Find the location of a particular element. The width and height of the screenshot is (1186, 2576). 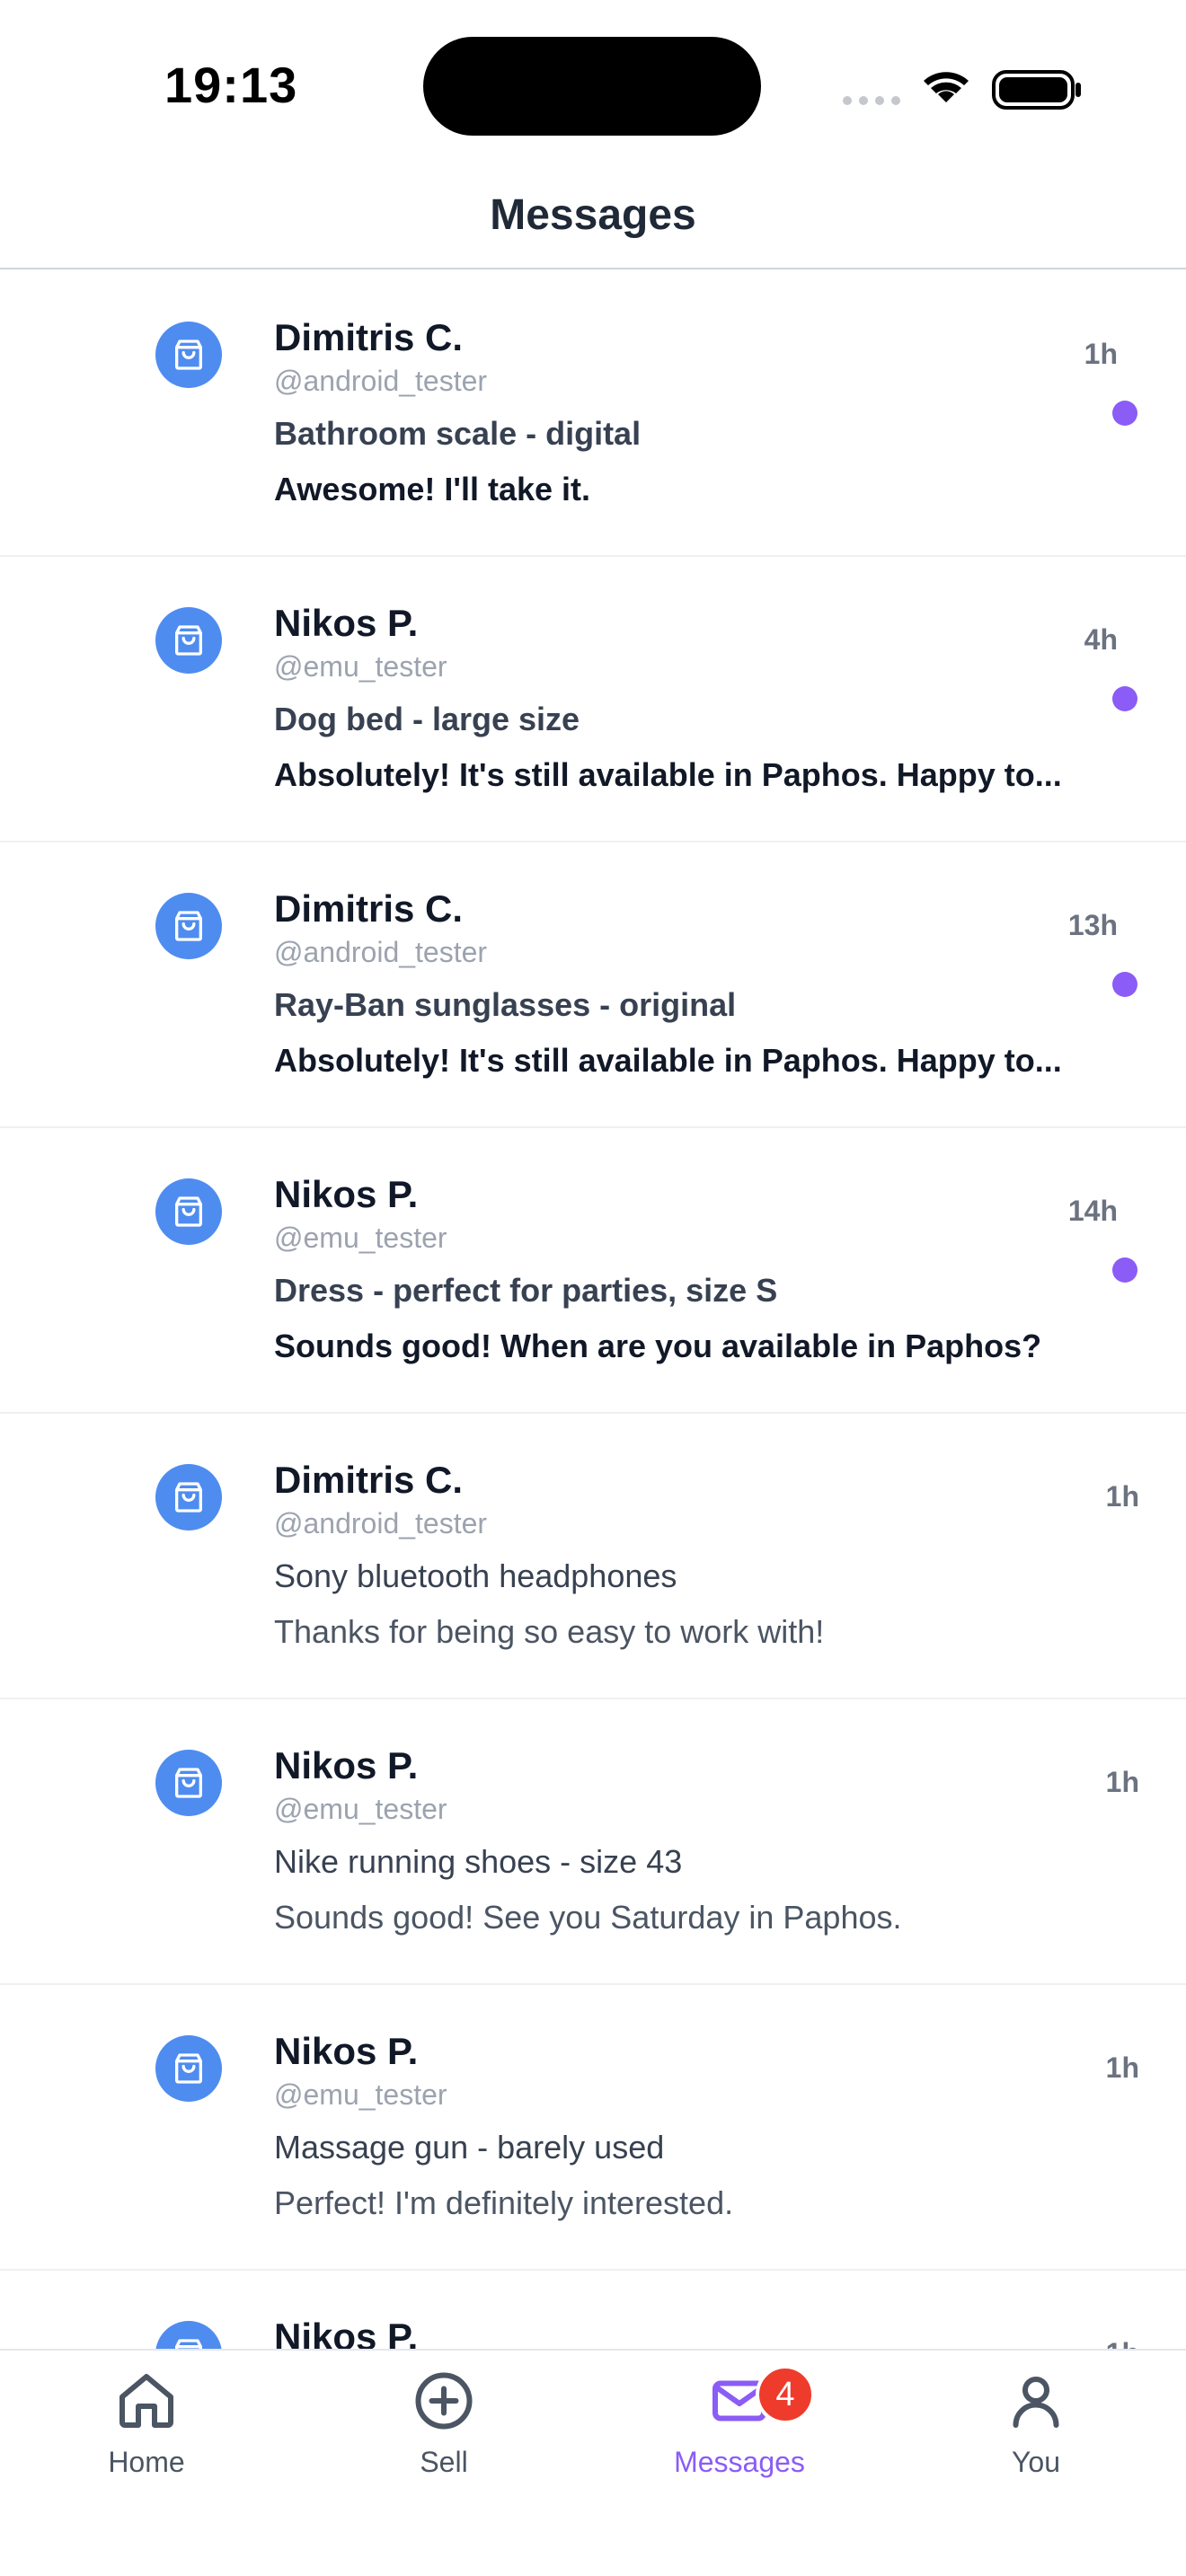

tab-label: You is located at coordinates (1036, 2462).